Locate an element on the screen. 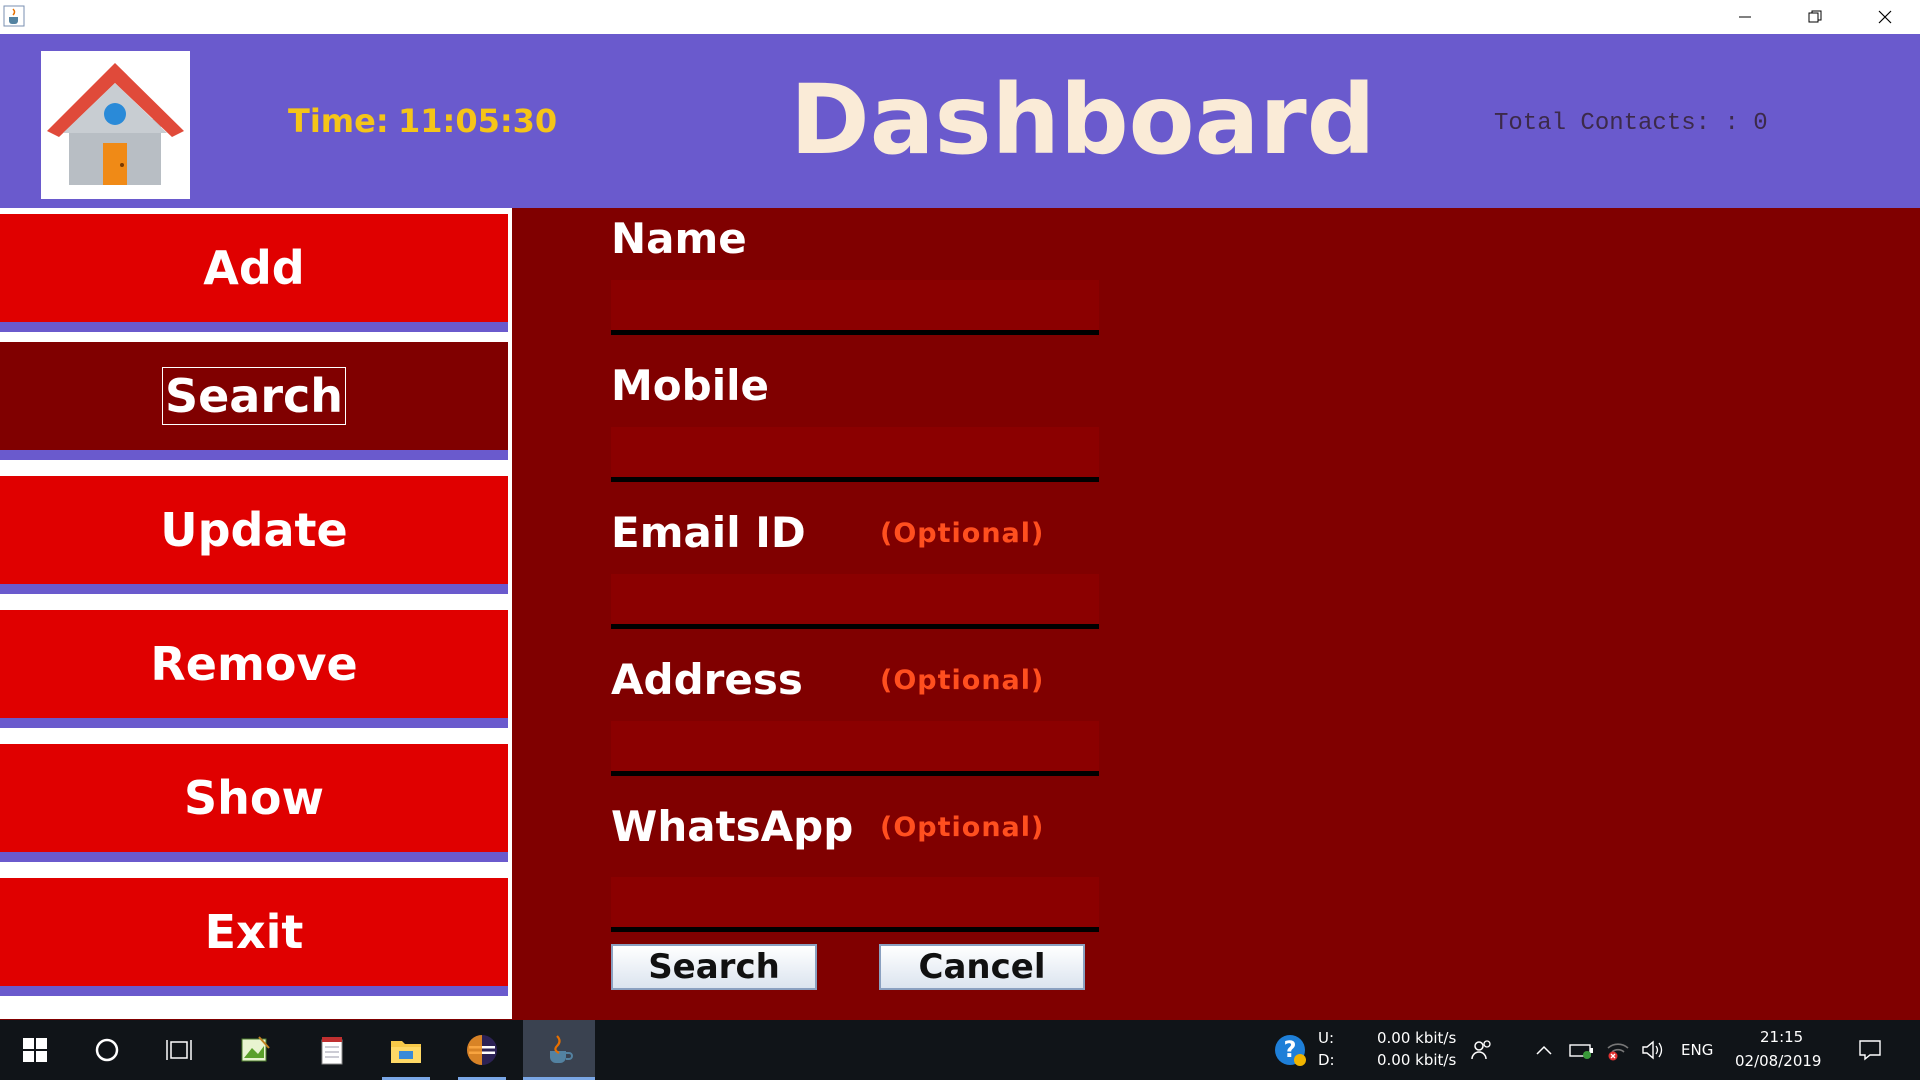 The image size is (1920, 1080). battery-icon is located at coordinates (1582, 1050).